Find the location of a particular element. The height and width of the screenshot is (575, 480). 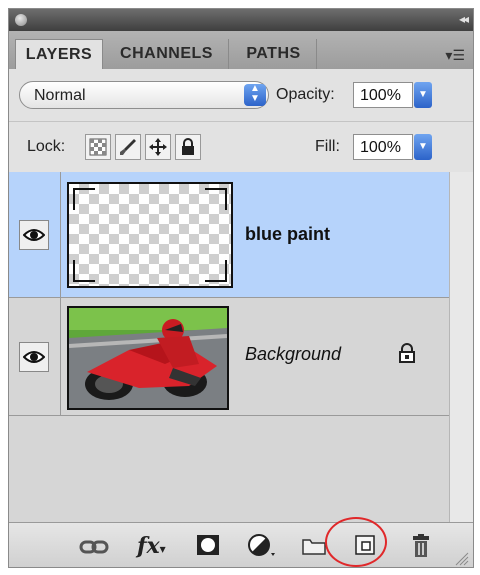

fill-dropdown-icon: ▼ is located at coordinates (423, 147).